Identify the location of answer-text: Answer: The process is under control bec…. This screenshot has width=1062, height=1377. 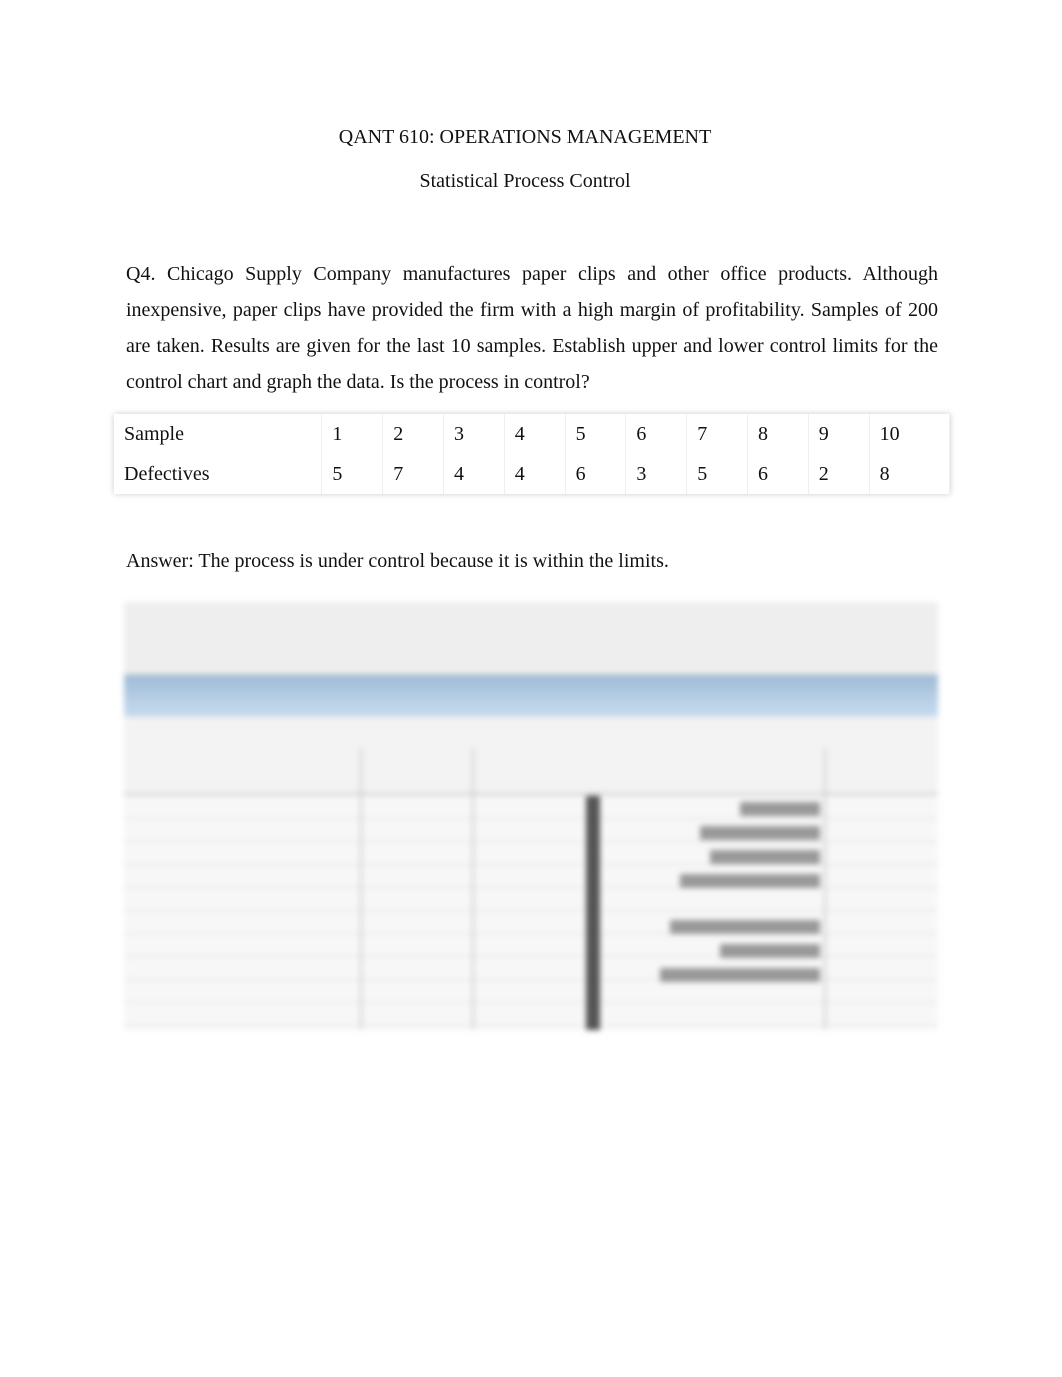
(397, 561).